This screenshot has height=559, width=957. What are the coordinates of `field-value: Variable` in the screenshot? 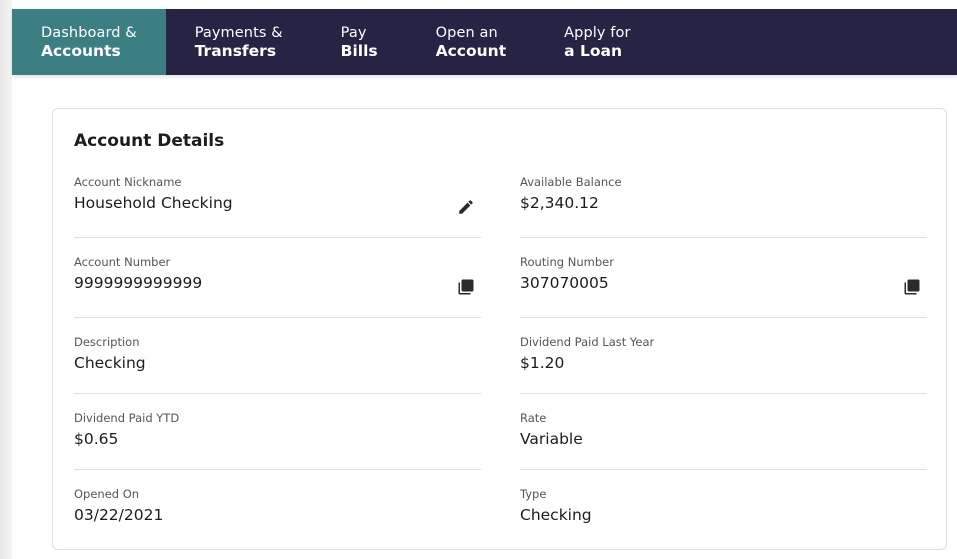 It's located at (551, 439).